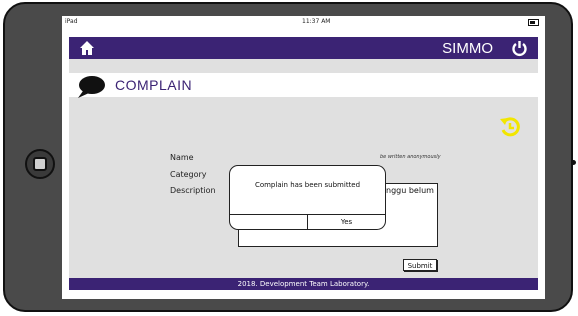 The image size is (578, 316). I want to click on status-time: 11:37 AM, so click(316, 21).